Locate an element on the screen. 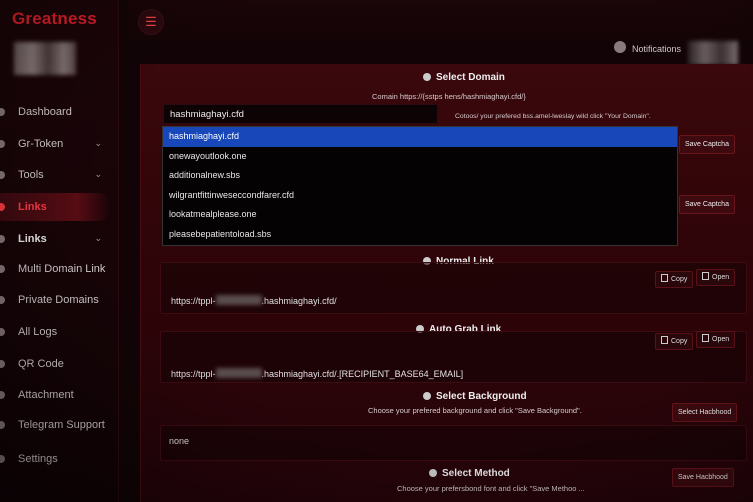 The height and width of the screenshot is (502, 753). bell-icon is located at coordinates (620, 47).